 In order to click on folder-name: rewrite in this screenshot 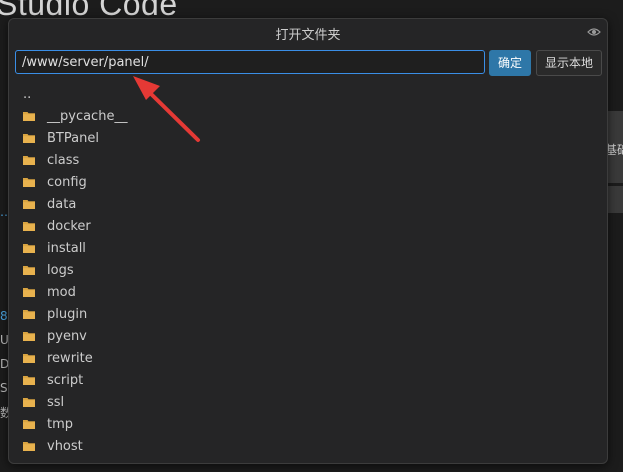, I will do `click(70, 358)`.